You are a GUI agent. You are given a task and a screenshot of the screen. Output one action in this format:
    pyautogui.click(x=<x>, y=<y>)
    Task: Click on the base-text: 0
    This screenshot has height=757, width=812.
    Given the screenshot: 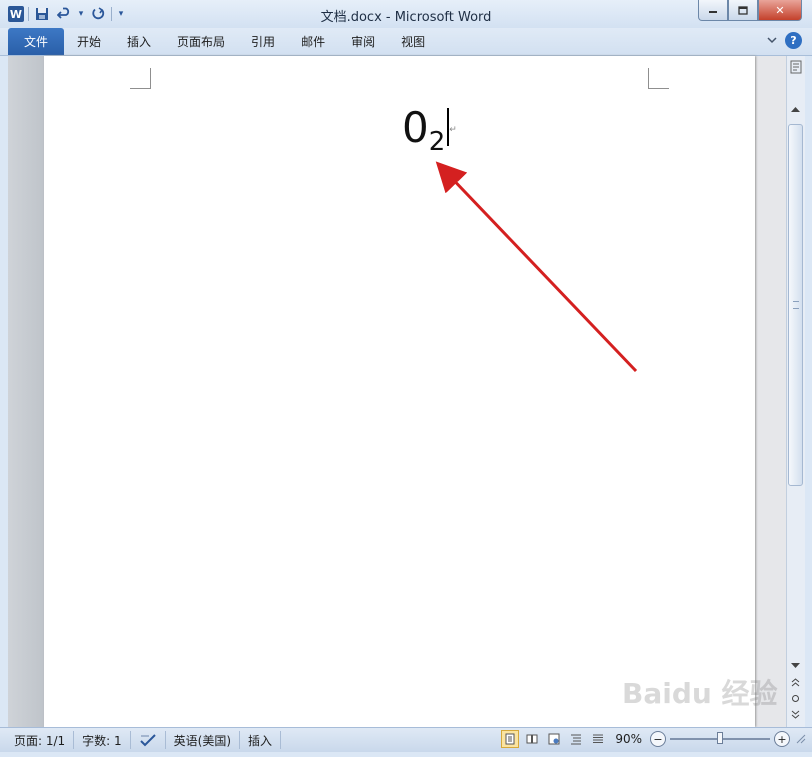 What is the action you would take?
    pyautogui.click(x=415, y=127)
    